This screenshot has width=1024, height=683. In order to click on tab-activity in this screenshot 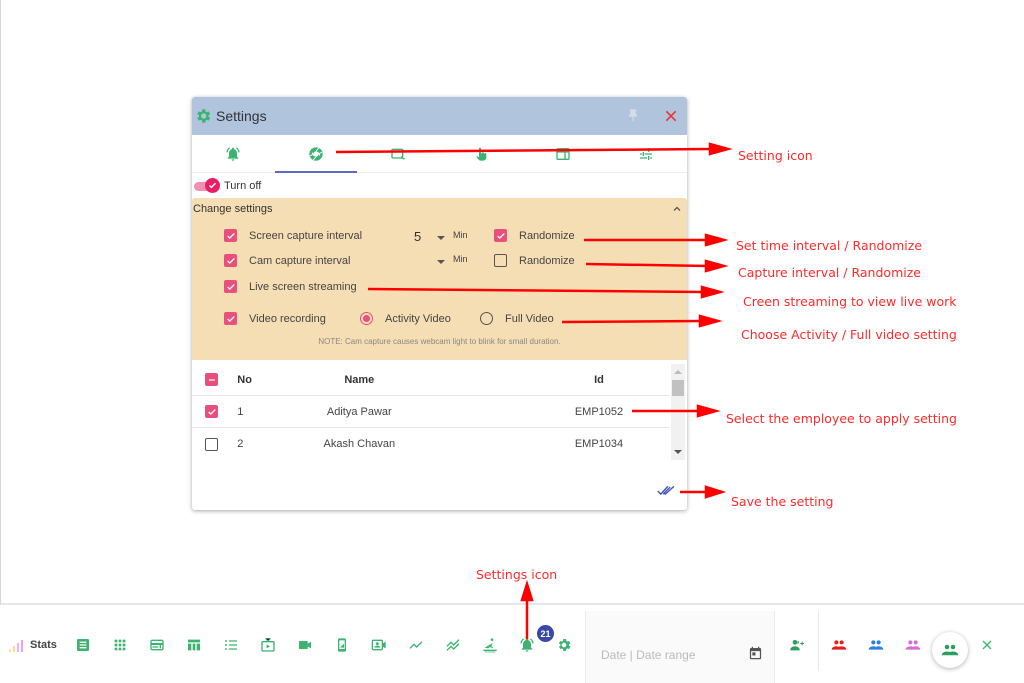, I will do `click(481, 153)`.